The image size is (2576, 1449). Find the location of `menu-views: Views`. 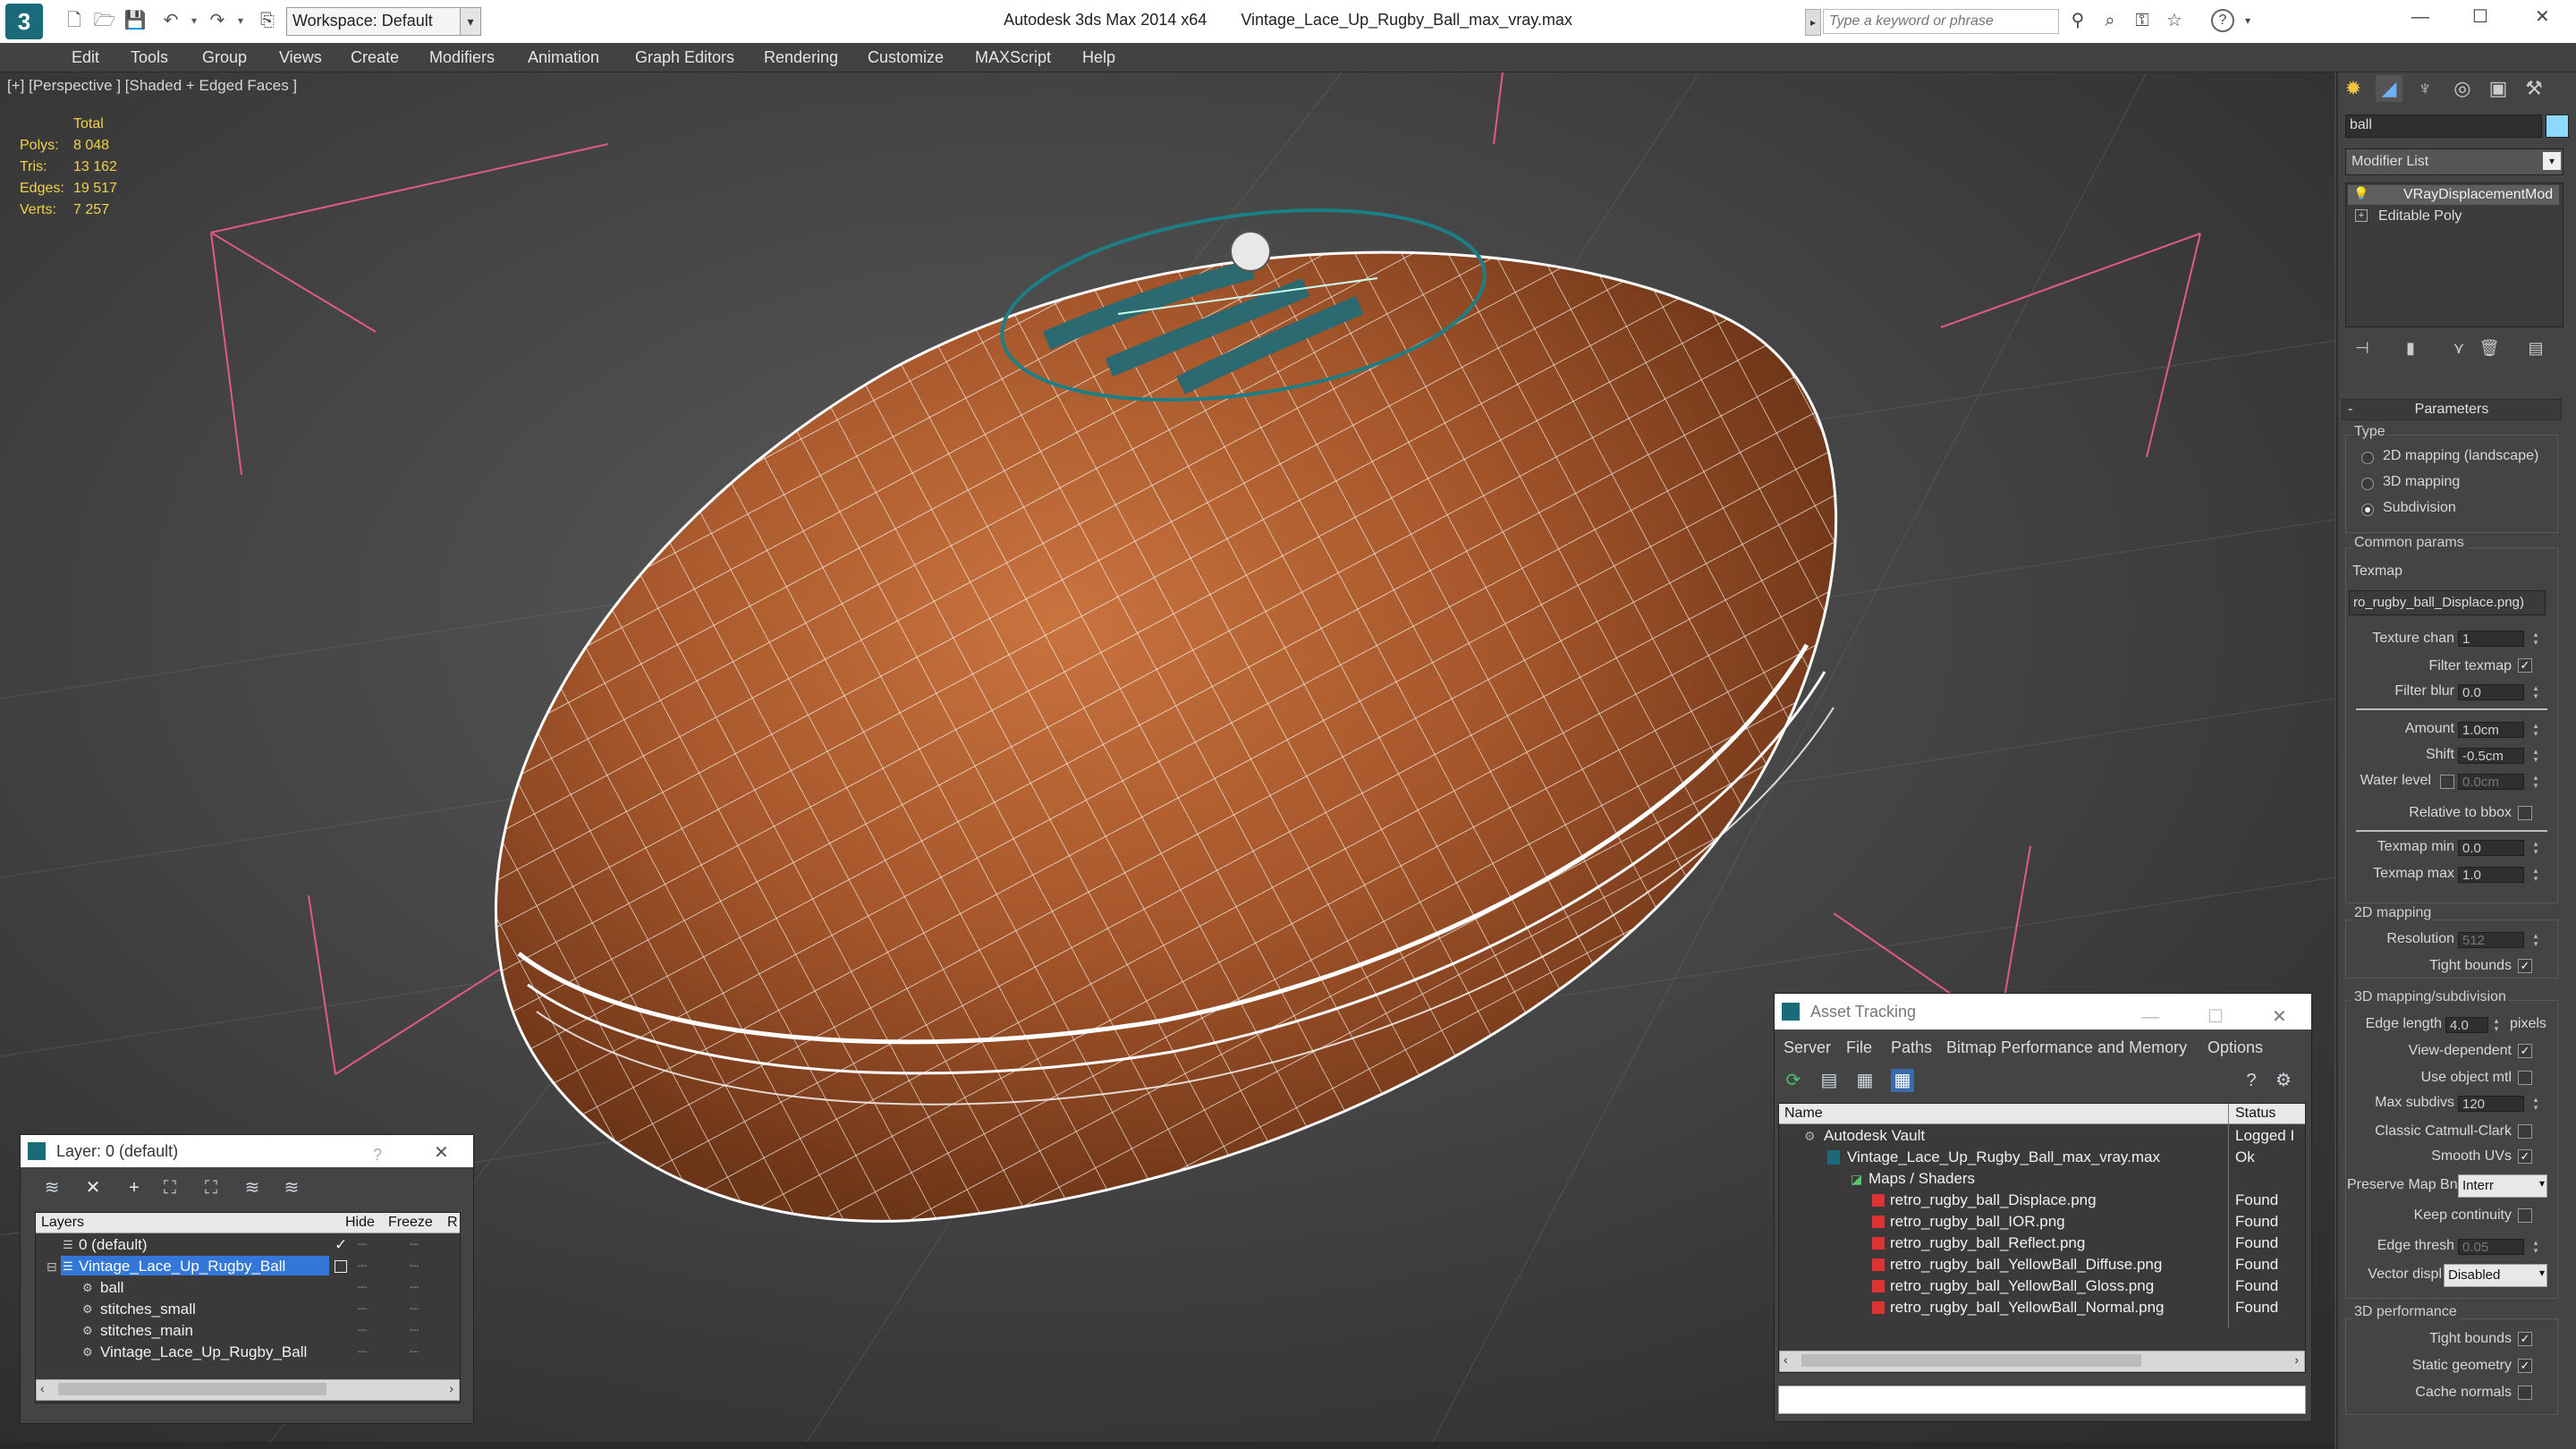

menu-views: Views is located at coordinates (300, 57).